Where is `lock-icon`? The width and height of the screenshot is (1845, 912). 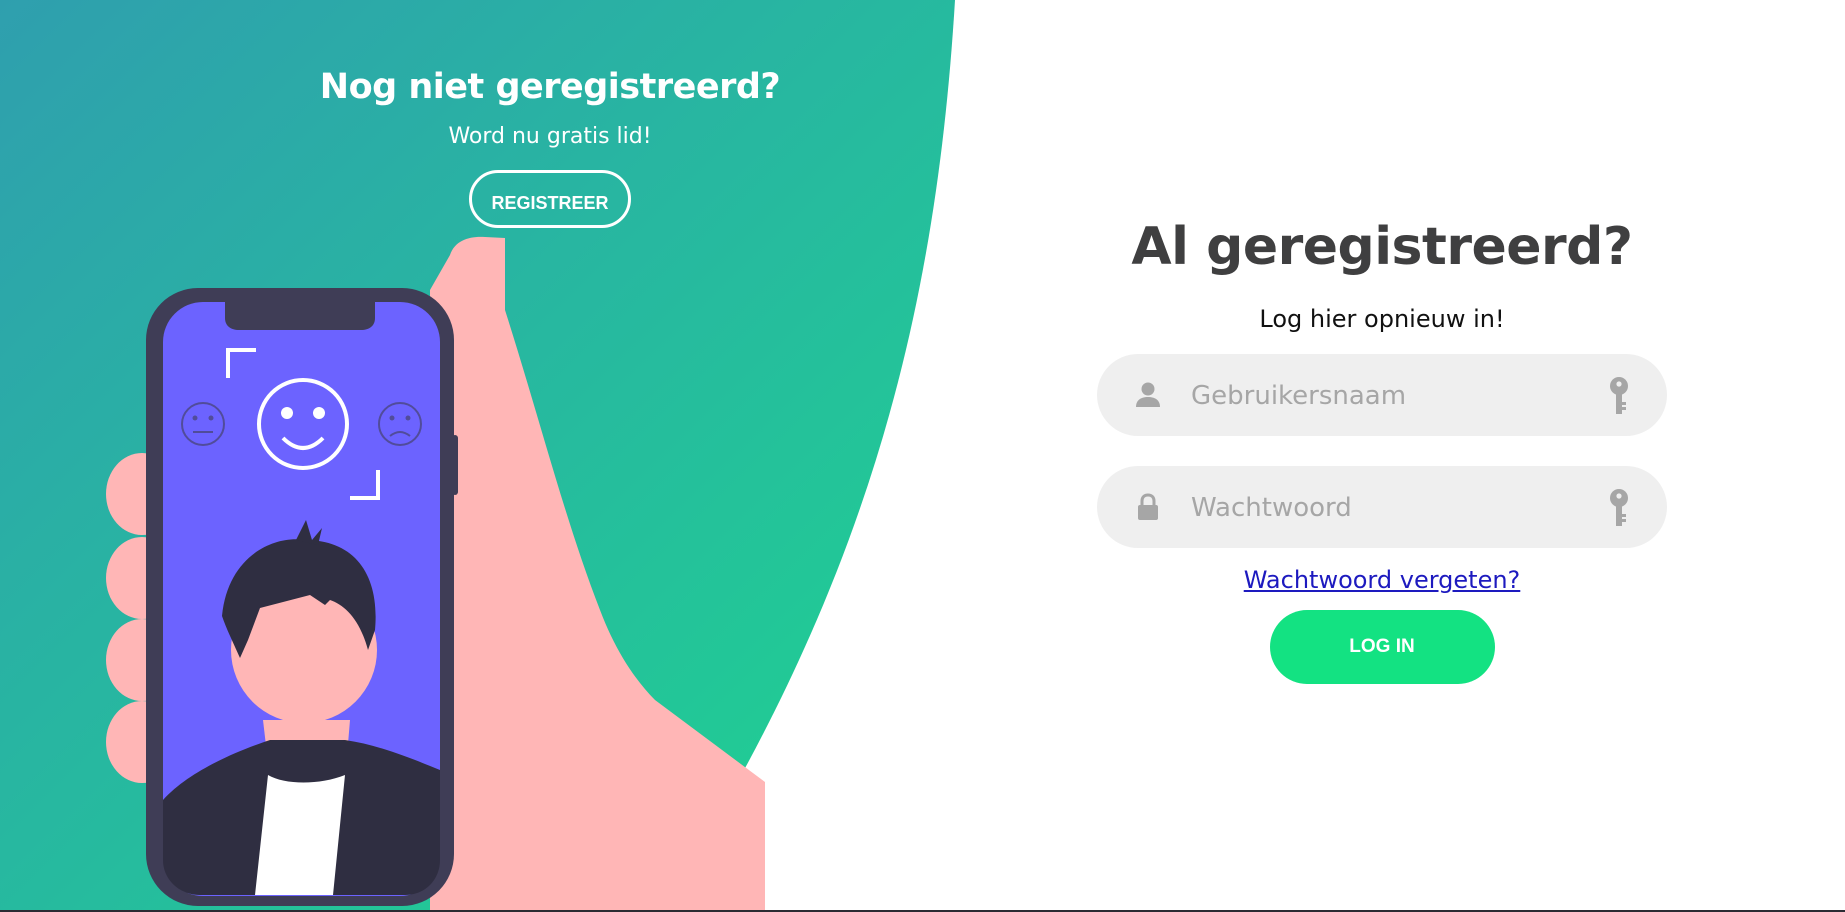
lock-icon is located at coordinates (1148, 506).